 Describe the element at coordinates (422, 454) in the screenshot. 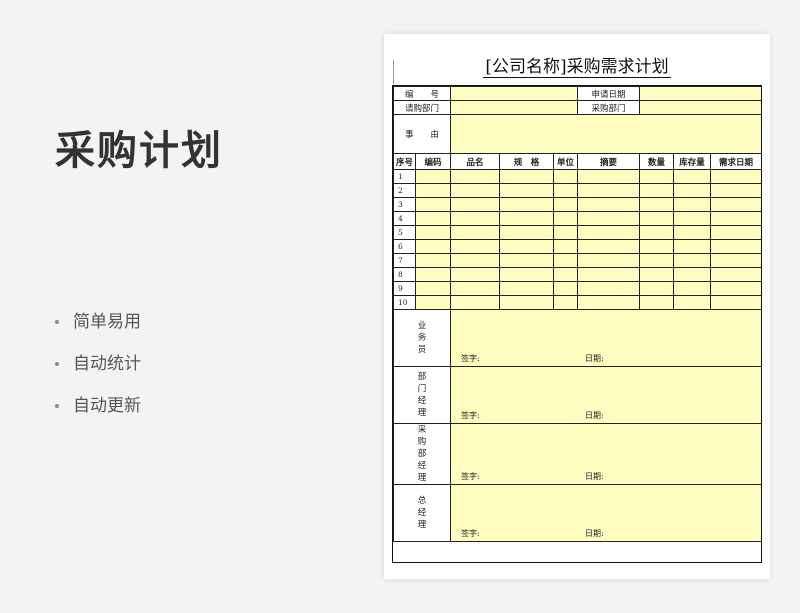

I see `signature-role-label: 采购部经理` at that location.